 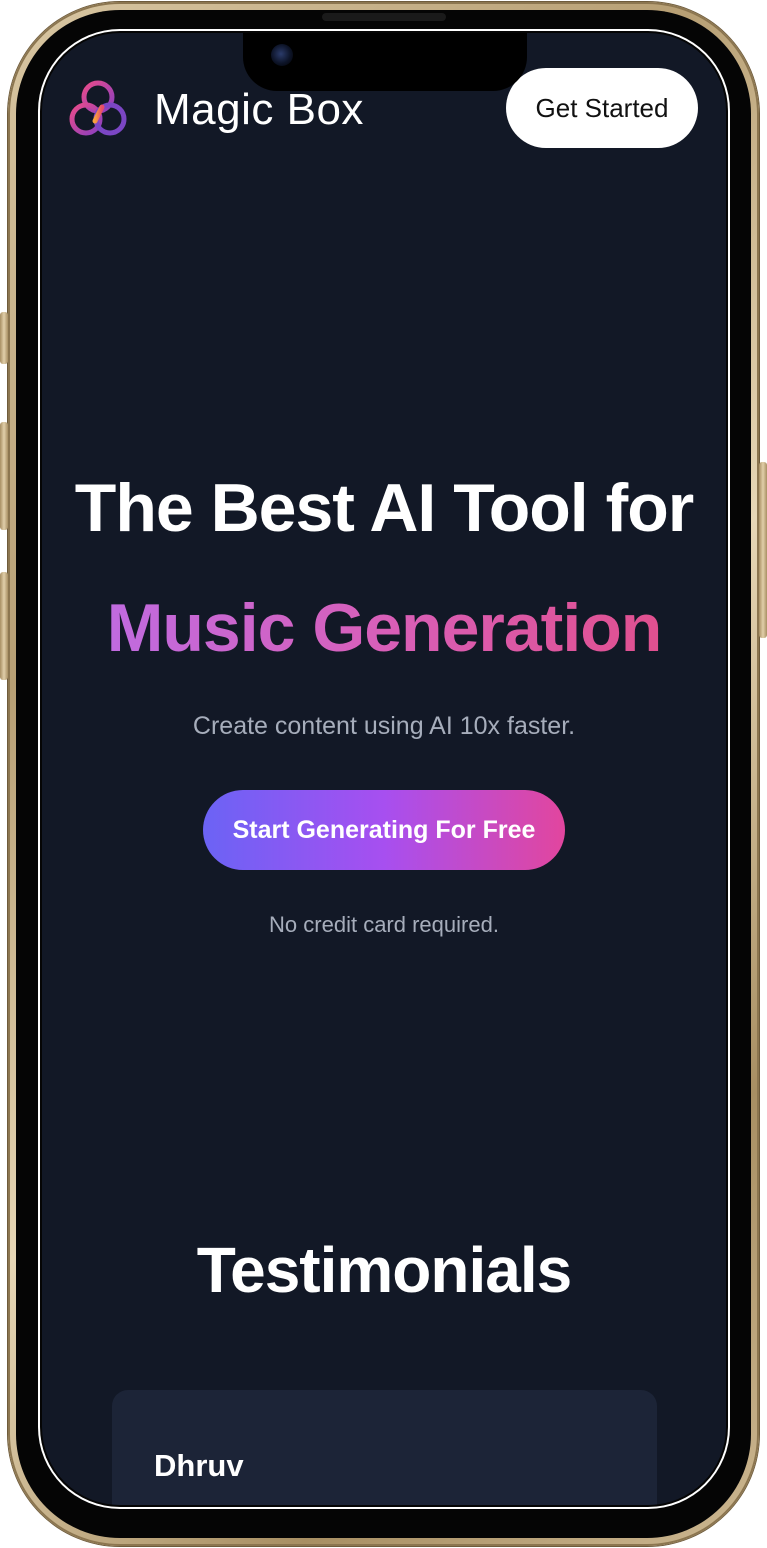 I want to click on phone-mute-switch, so click(x=4, y=338).